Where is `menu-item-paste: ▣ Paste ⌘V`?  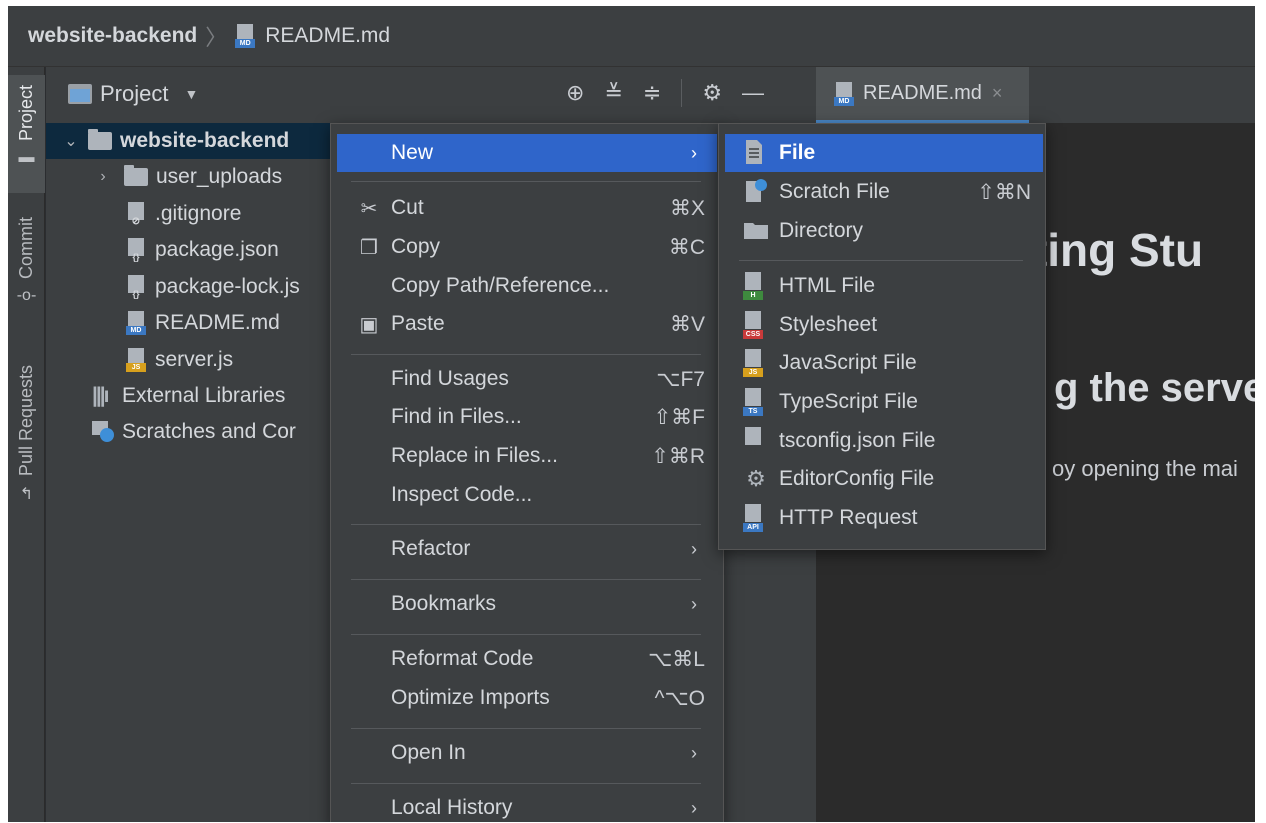
menu-item-paste: ▣ Paste ⌘V is located at coordinates (527, 324).